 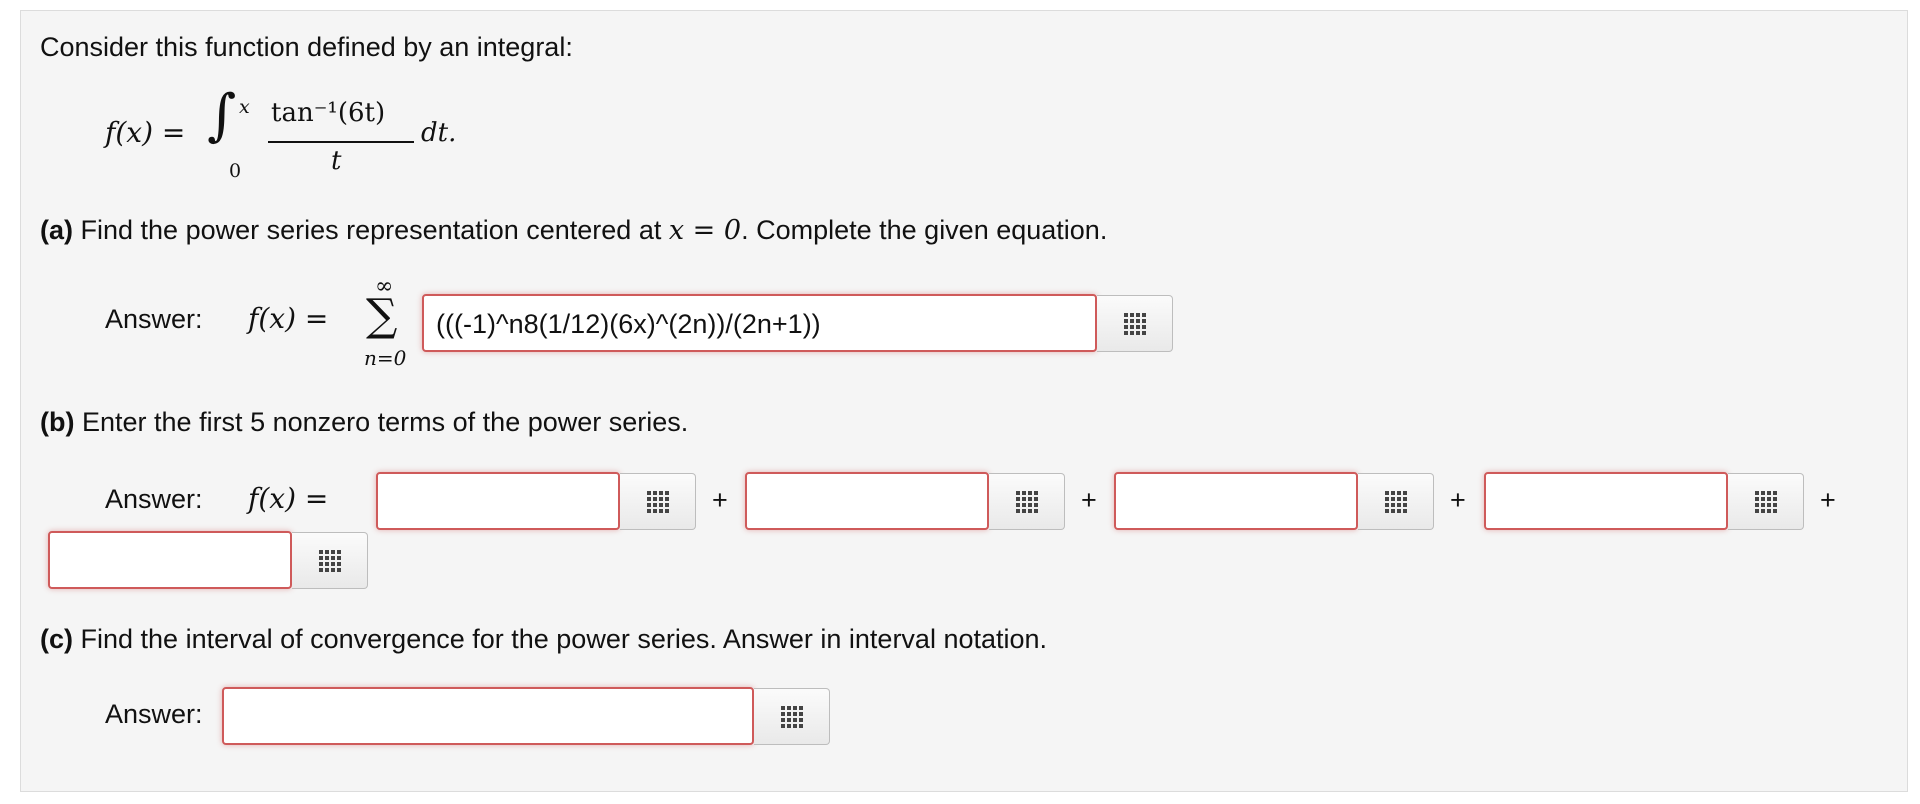 I want to click on part-b-term-4-input, so click(x=1606, y=501).